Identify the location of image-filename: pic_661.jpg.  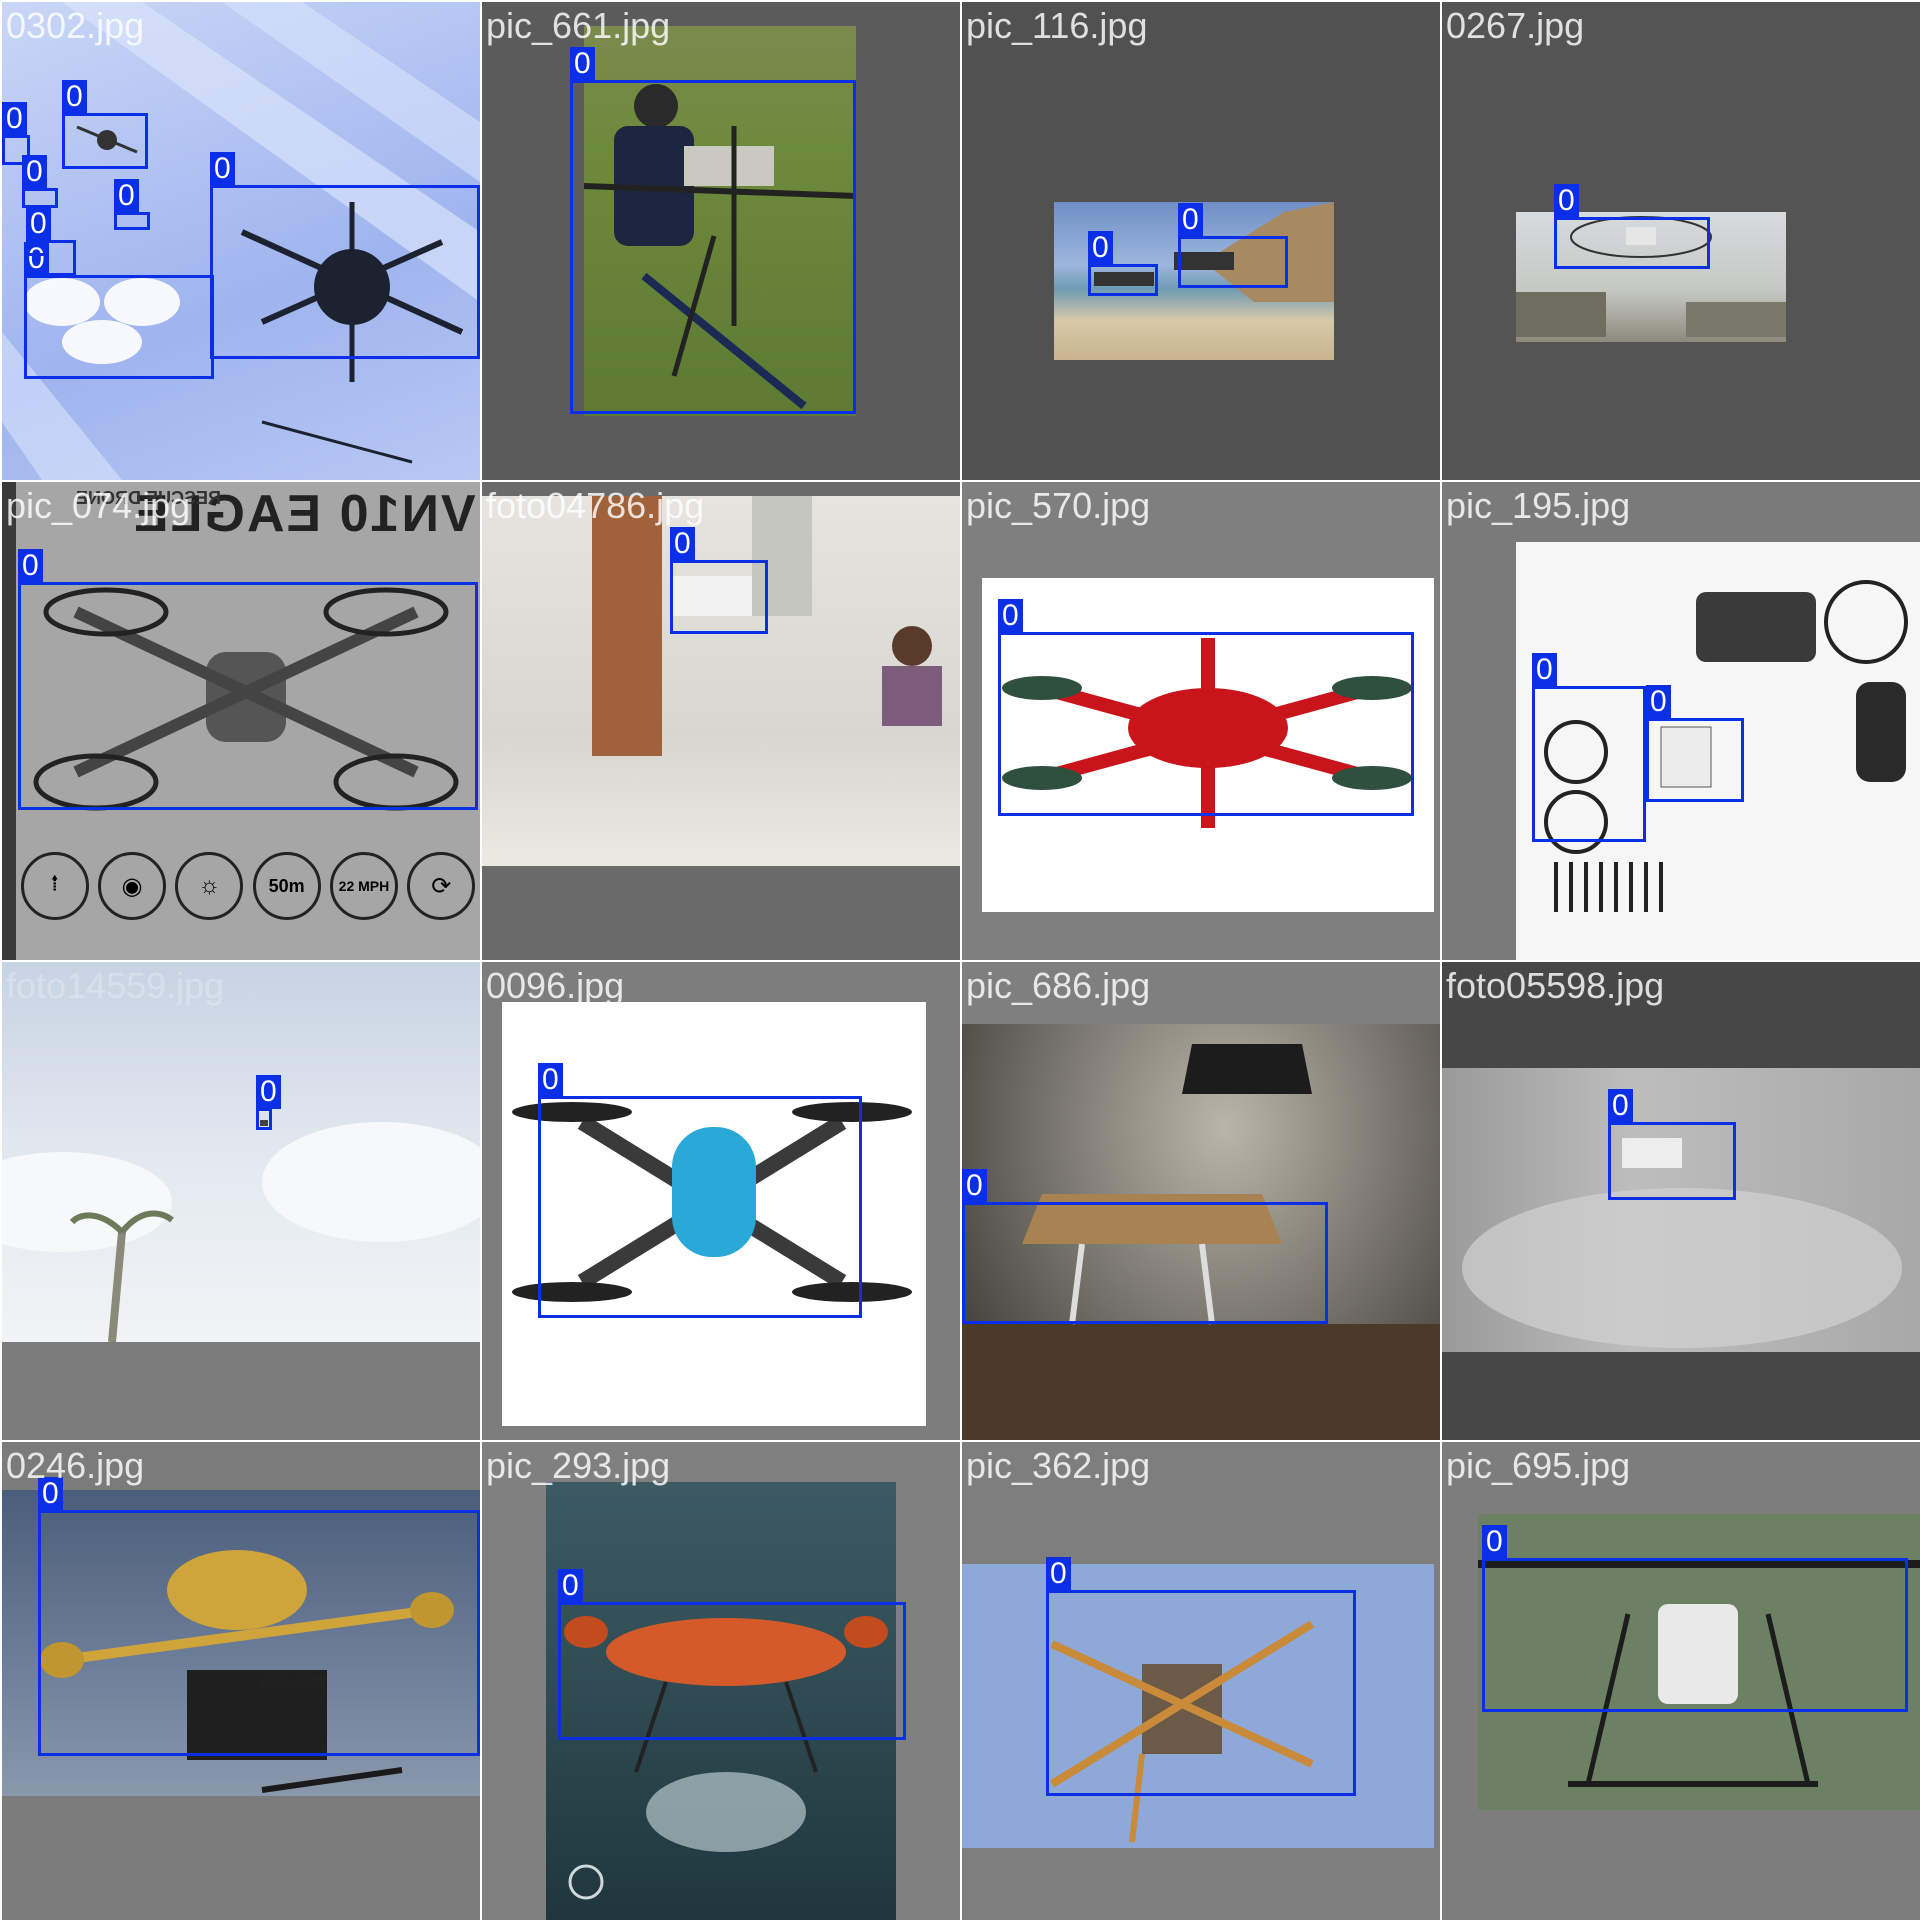
(578, 25).